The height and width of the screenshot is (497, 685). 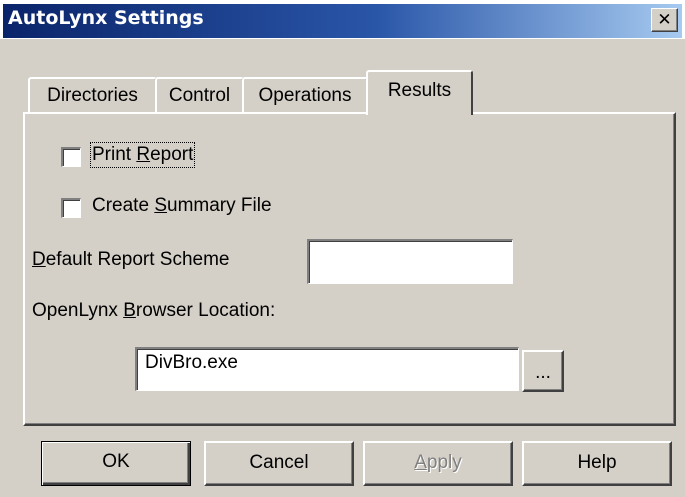 What do you see at coordinates (444, 462) in the screenshot?
I see `apply-text: pply` at bounding box center [444, 462].